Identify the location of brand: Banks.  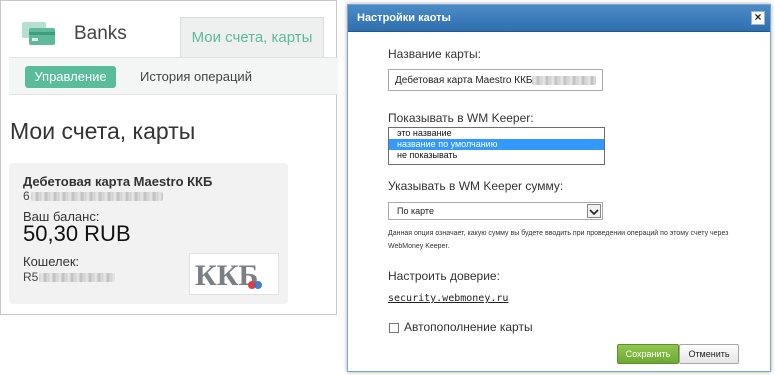
(74, 34).